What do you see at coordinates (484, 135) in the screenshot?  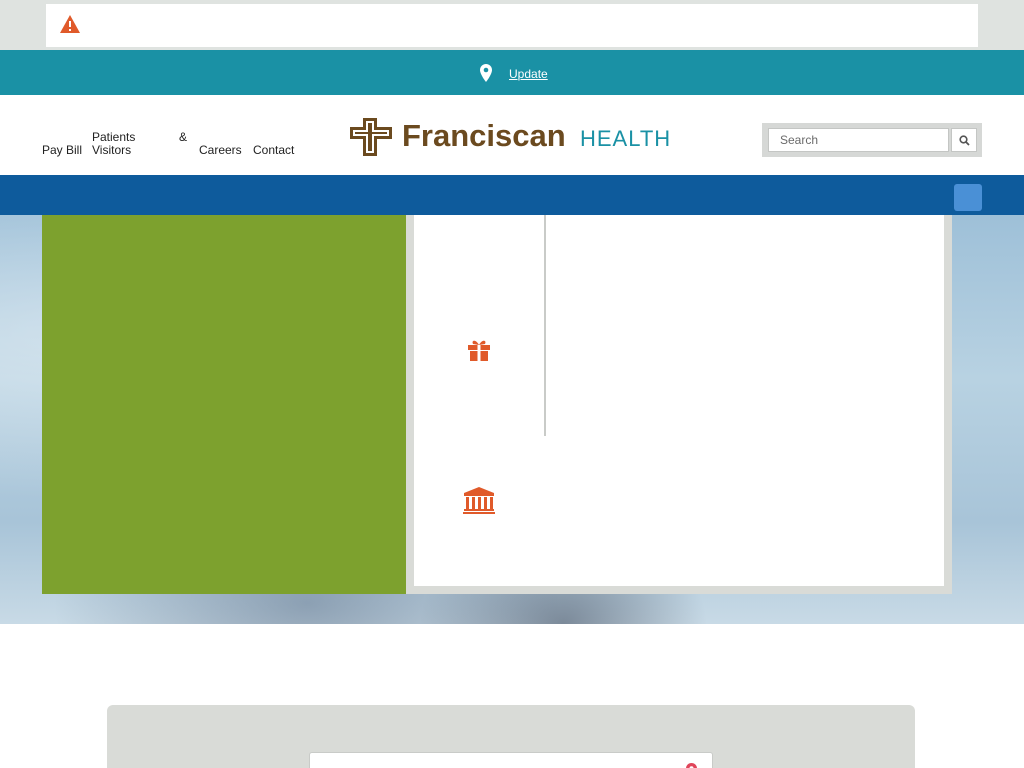 I see `logo-word-franciscan: Franciscan` at bounding box center [484, 135].